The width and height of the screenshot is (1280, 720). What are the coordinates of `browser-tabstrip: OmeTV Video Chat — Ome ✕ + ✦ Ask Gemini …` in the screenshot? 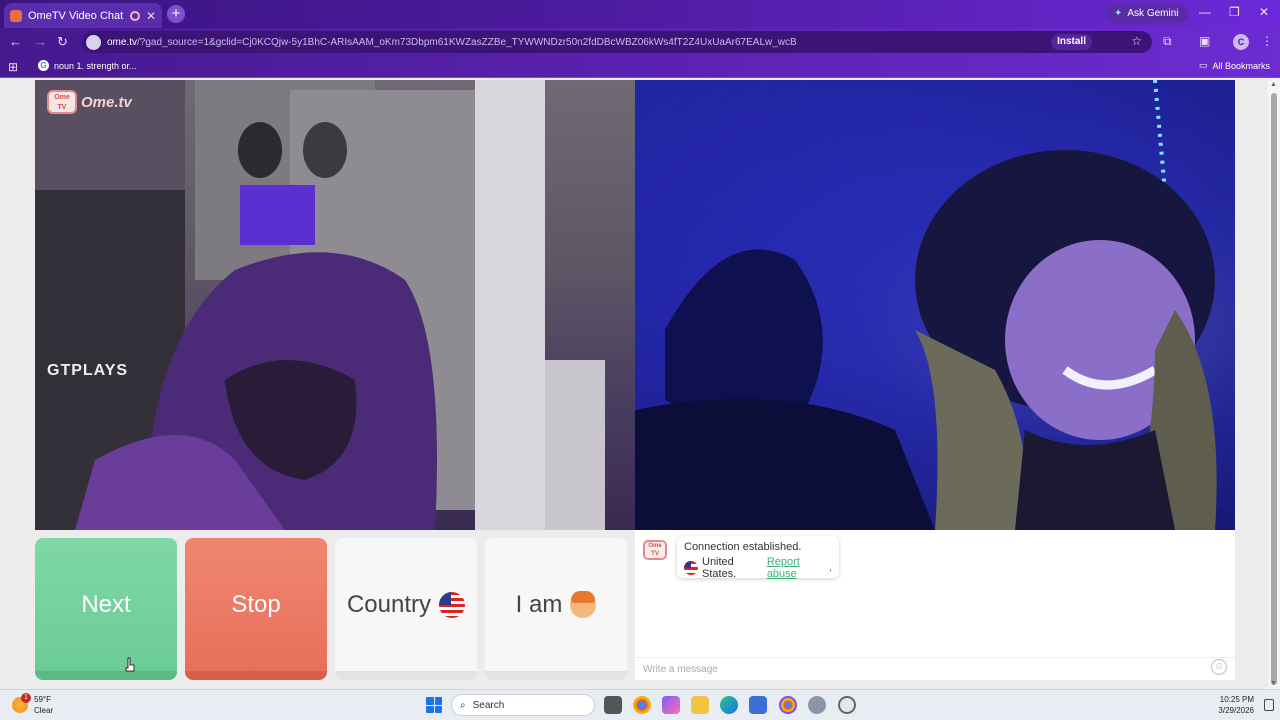 It's located at (640, 14).